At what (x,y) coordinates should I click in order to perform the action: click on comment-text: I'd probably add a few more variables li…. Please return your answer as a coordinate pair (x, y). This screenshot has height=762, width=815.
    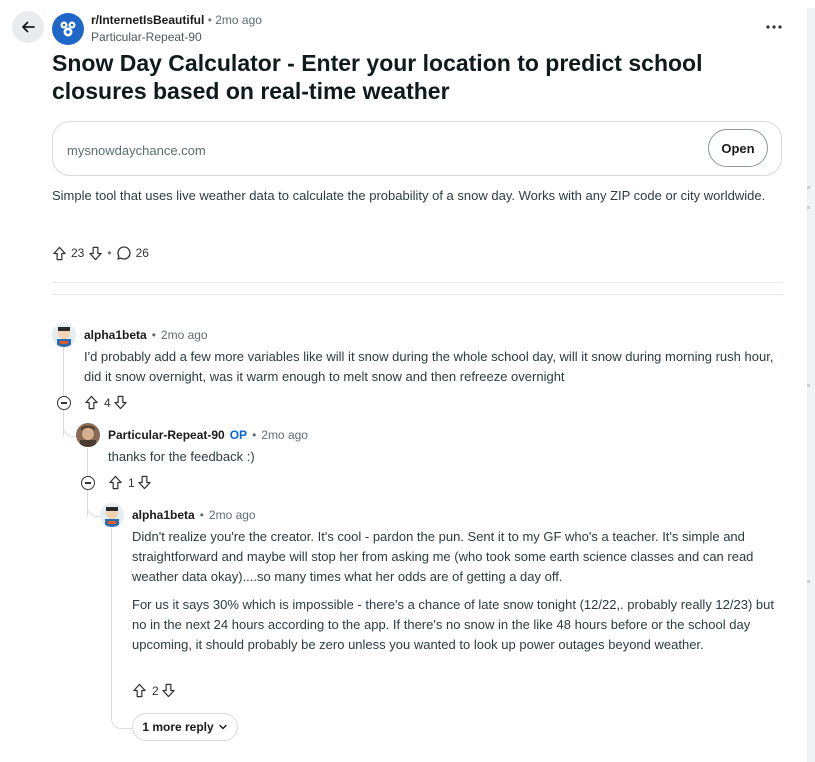
    Looking at the image, I should click on (429, 366).